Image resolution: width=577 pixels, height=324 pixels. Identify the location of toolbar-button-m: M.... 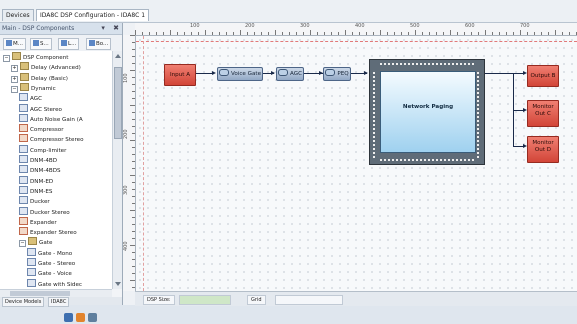
(14, 44).